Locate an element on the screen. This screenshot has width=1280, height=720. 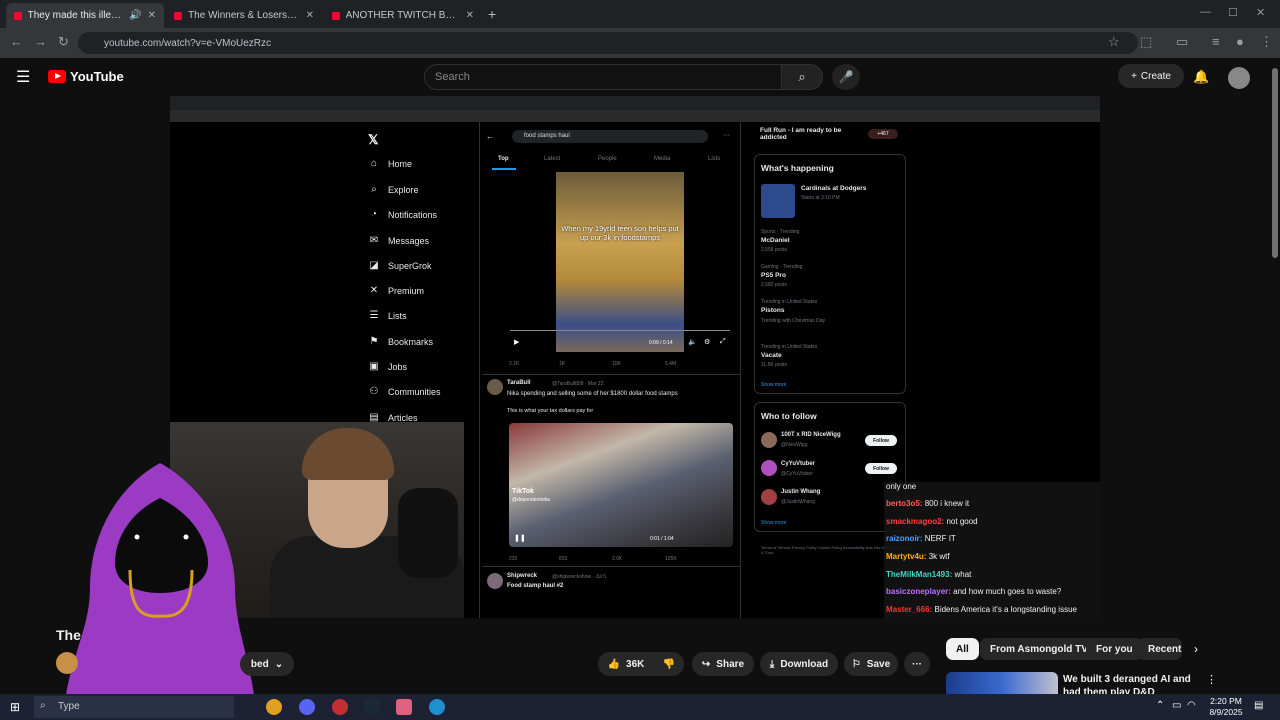
account-avatar is located at coordinates (1239, 78).